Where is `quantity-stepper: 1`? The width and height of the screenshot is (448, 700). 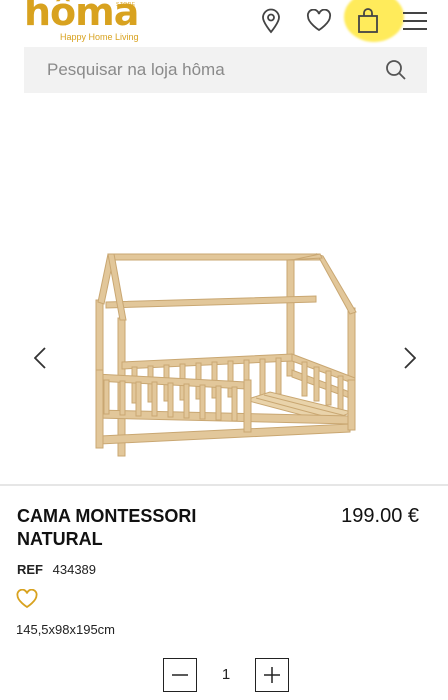 quantity-stepper: 1 is located at coordinates (226, 675).